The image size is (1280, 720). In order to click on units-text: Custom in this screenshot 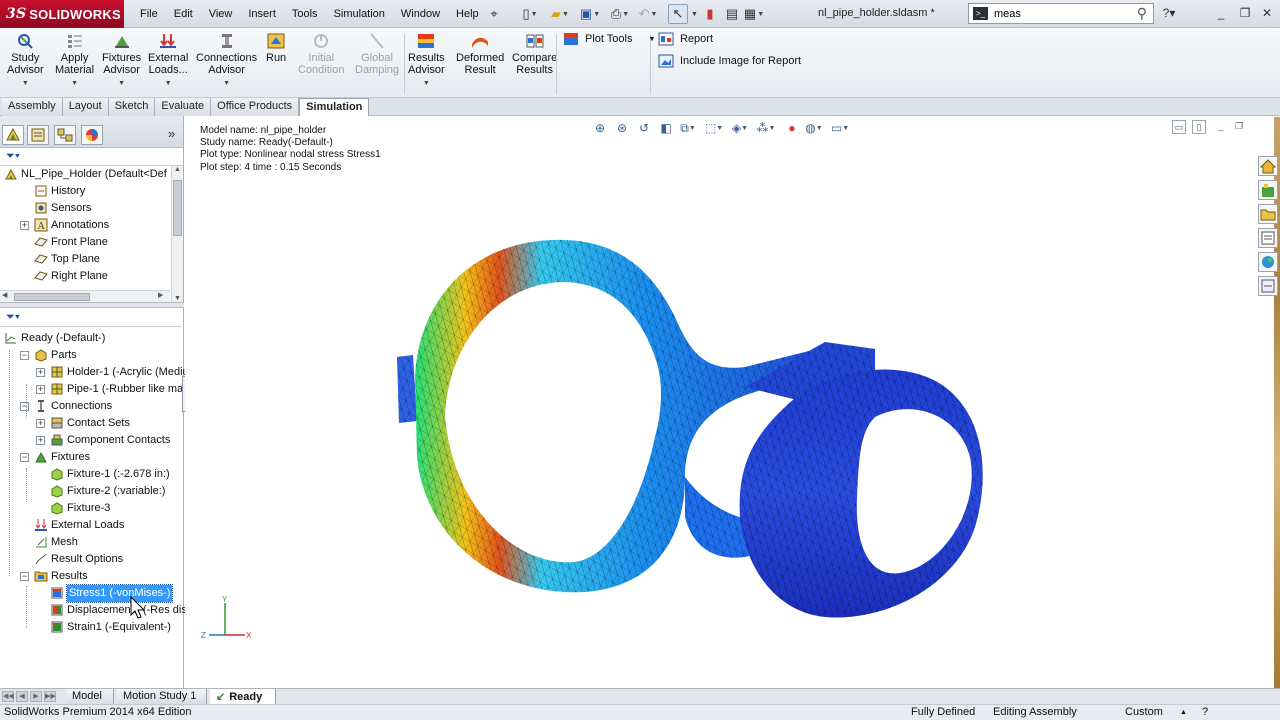, I will do `click(1144, 712)`.